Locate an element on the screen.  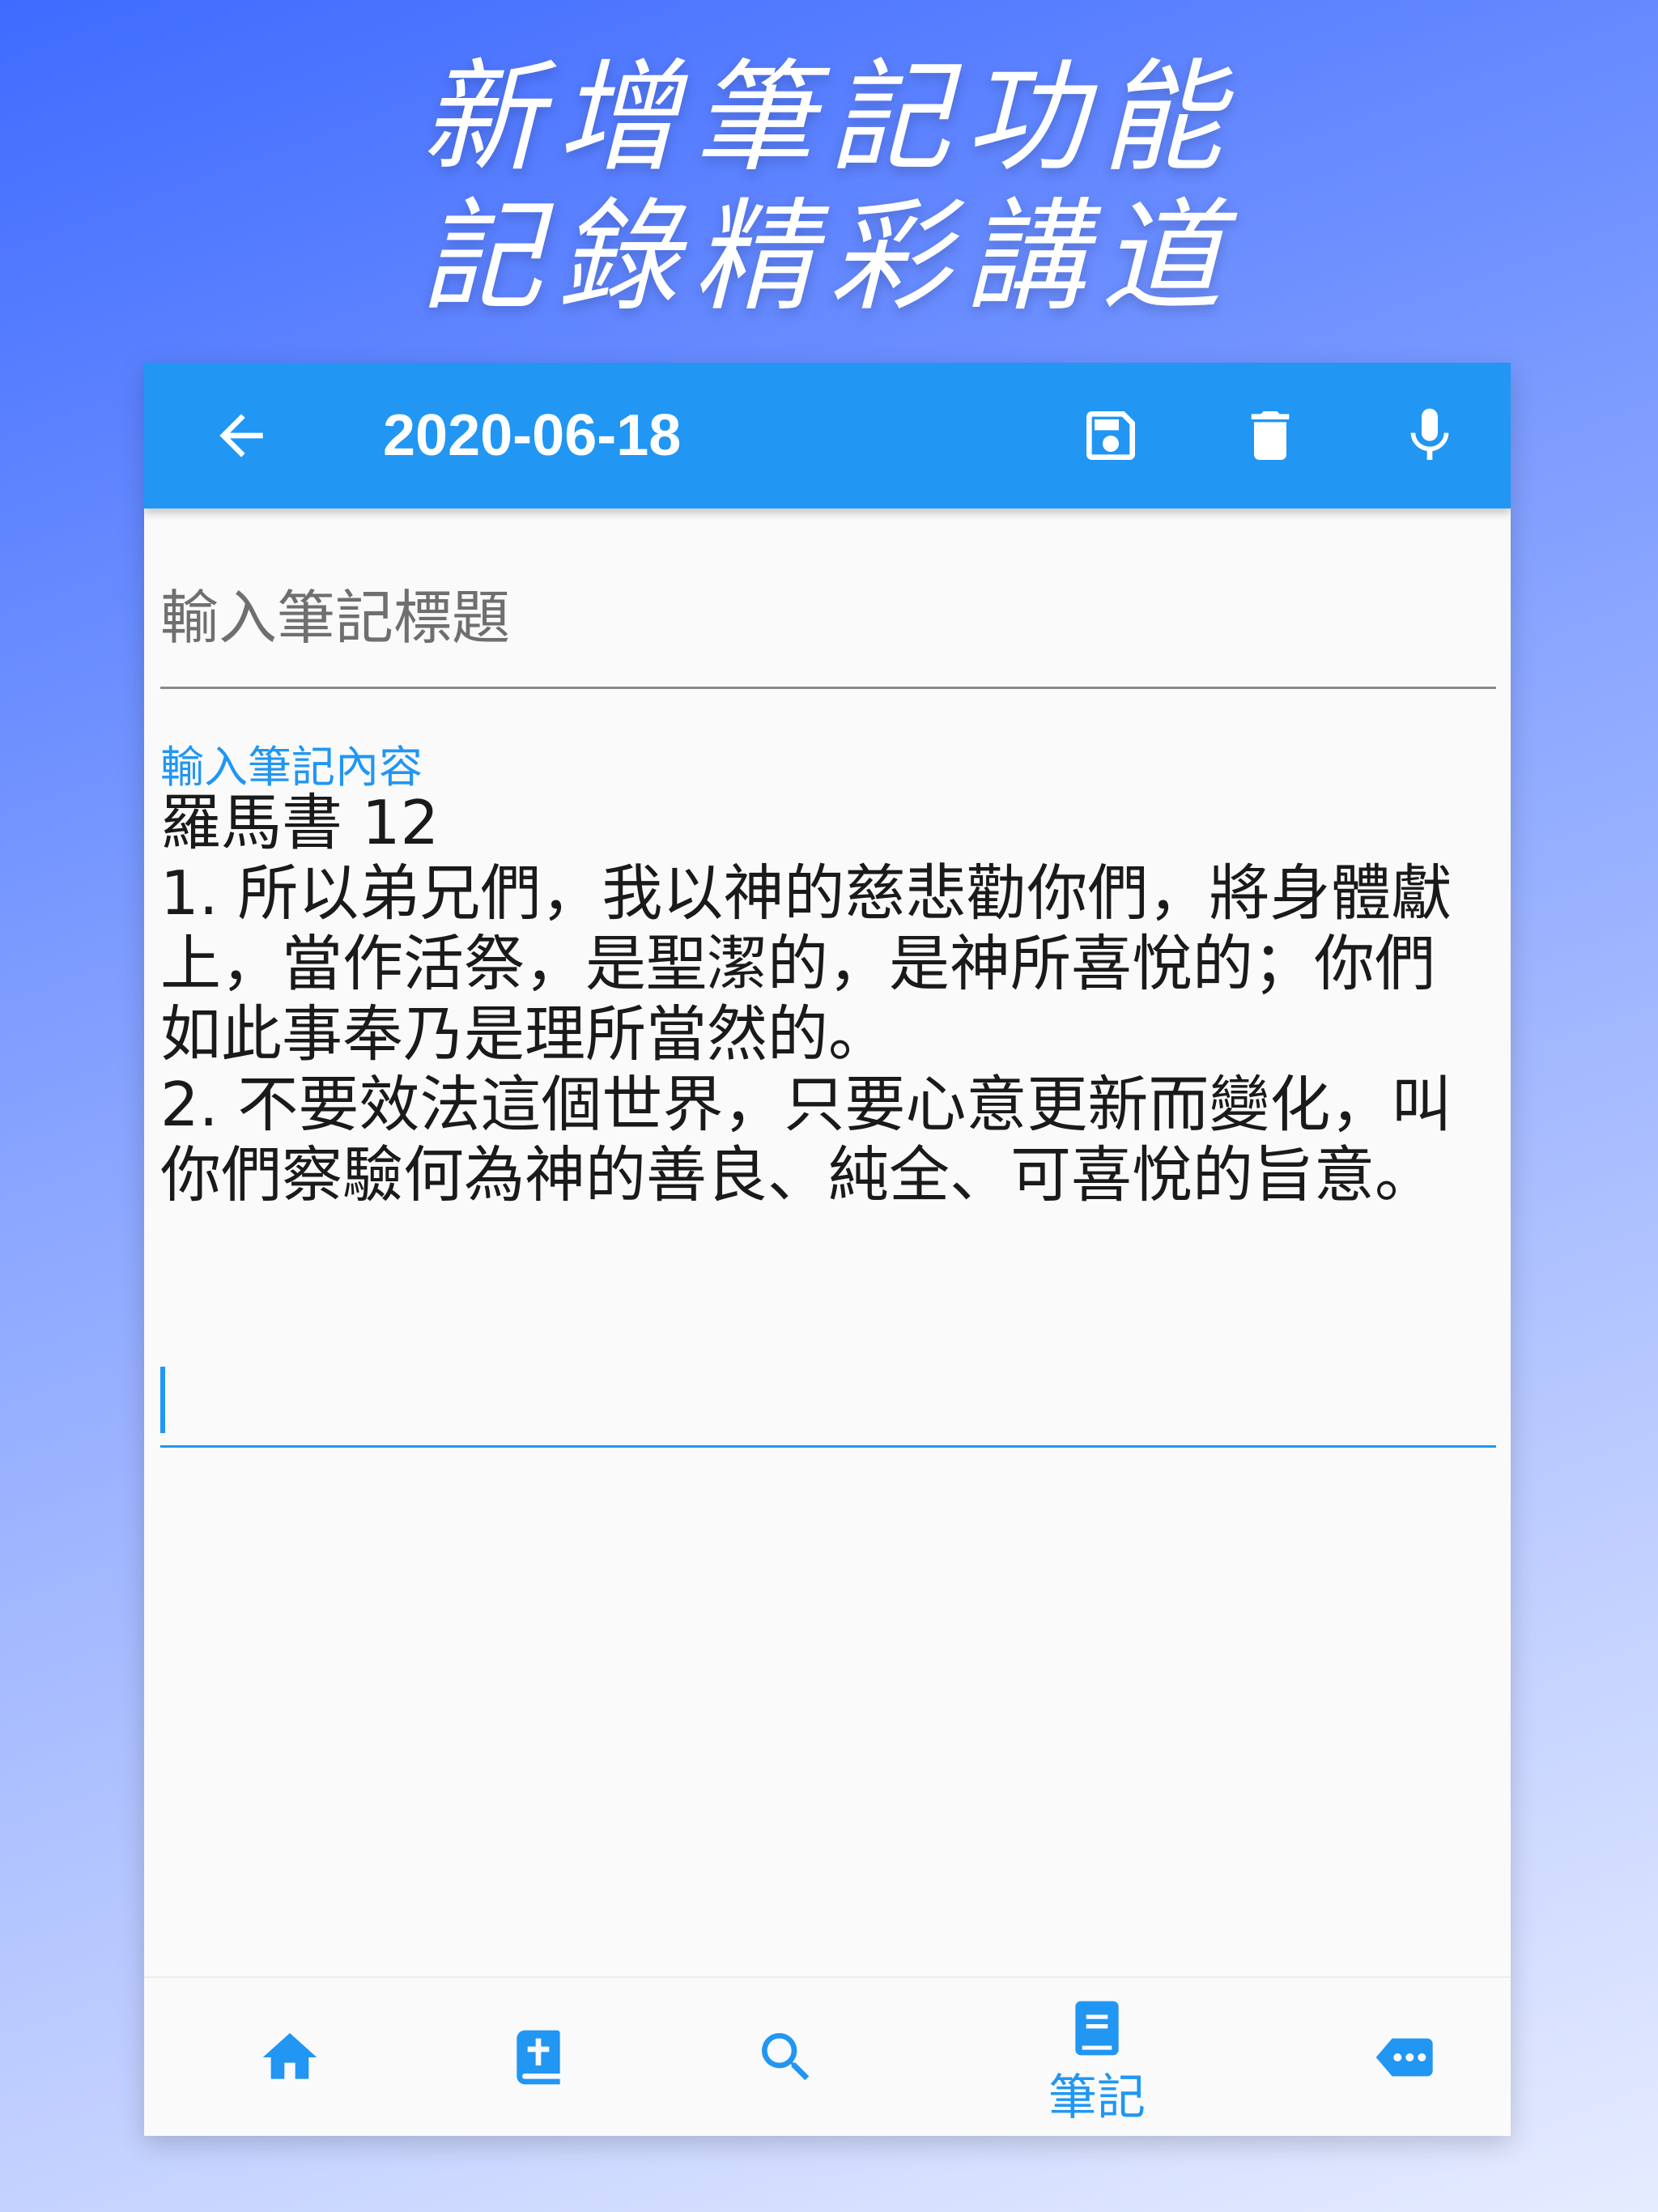
save-icon is located at coordinates (1110, 435).